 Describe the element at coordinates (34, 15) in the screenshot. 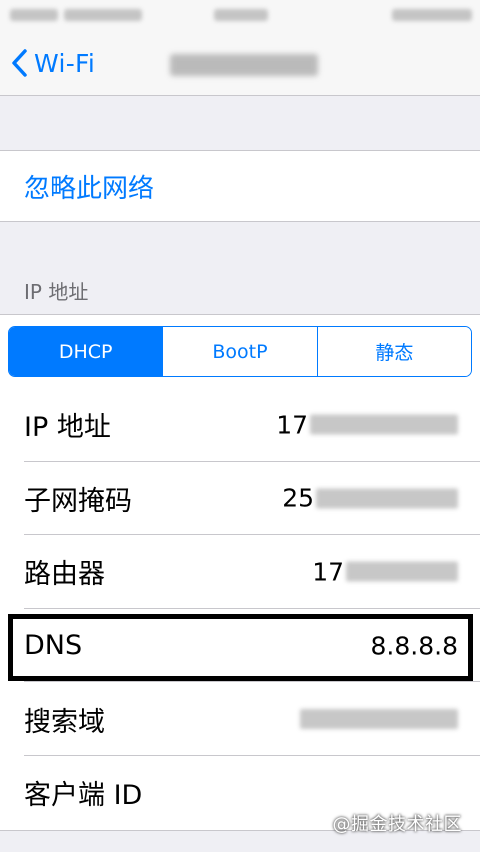

I see `carrier-blurred` at that location.